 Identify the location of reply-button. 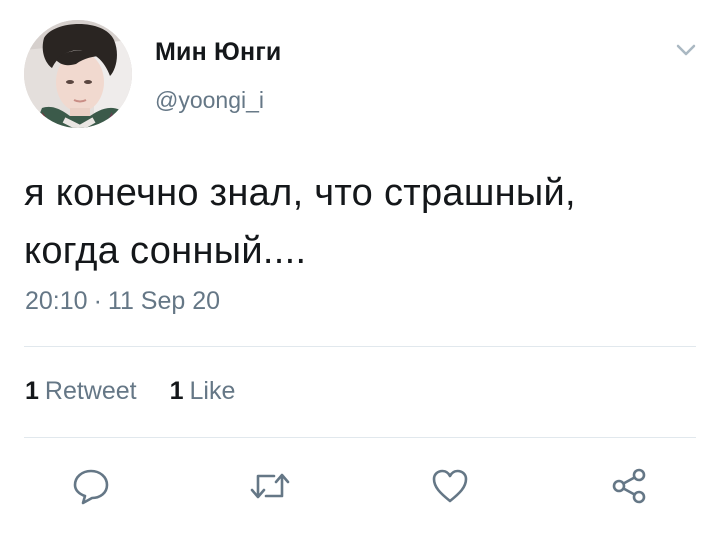
(91, 486).